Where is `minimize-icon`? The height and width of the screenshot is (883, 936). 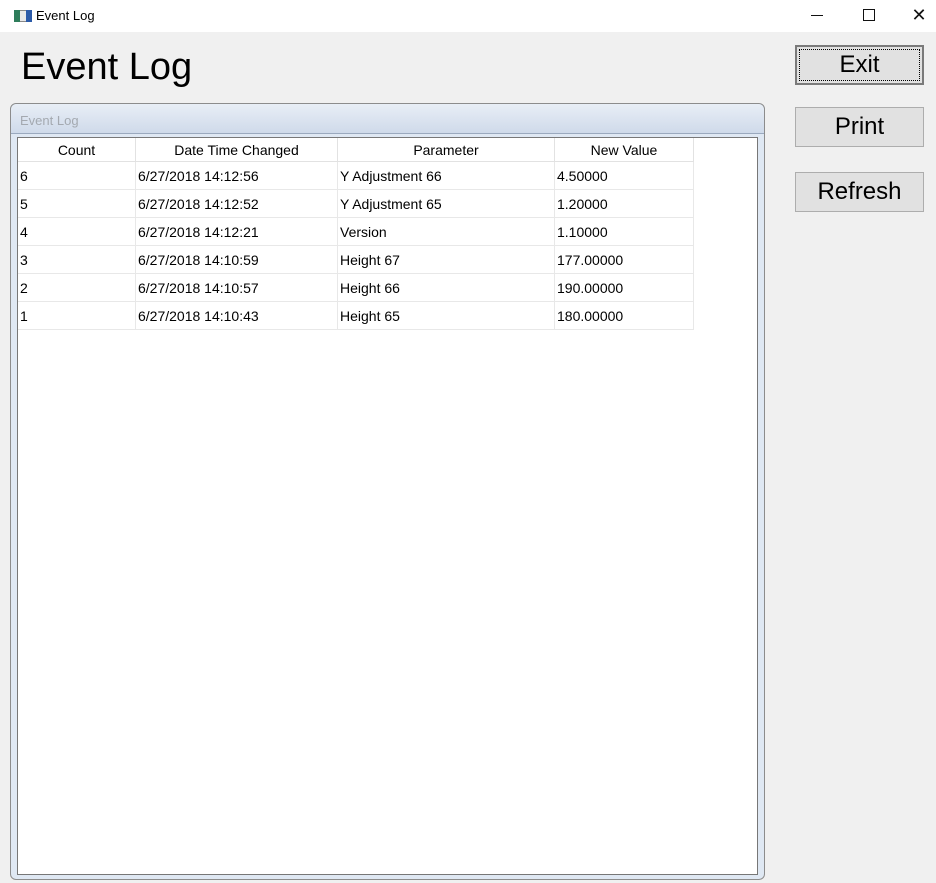 minimize-icon is located at coordinates (817, 15).